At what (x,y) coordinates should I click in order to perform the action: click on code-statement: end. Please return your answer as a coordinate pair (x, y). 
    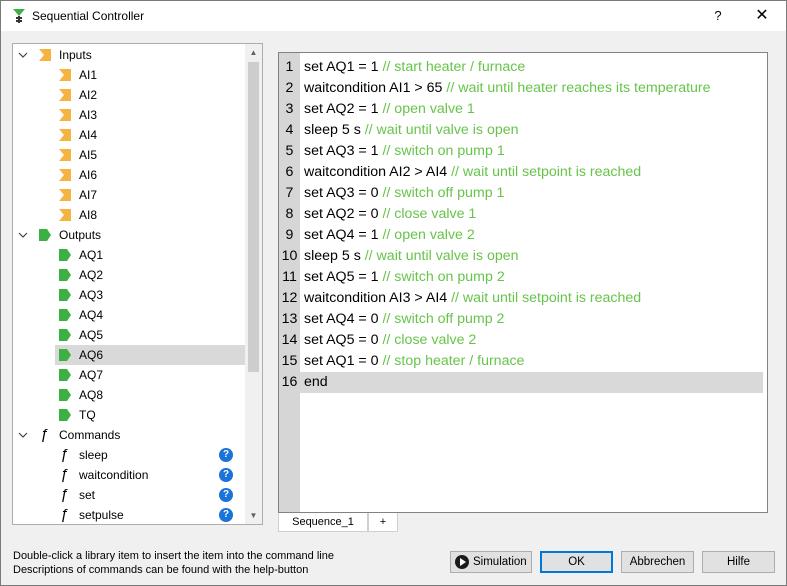
    Looking at the image, I should click on (316, 382).